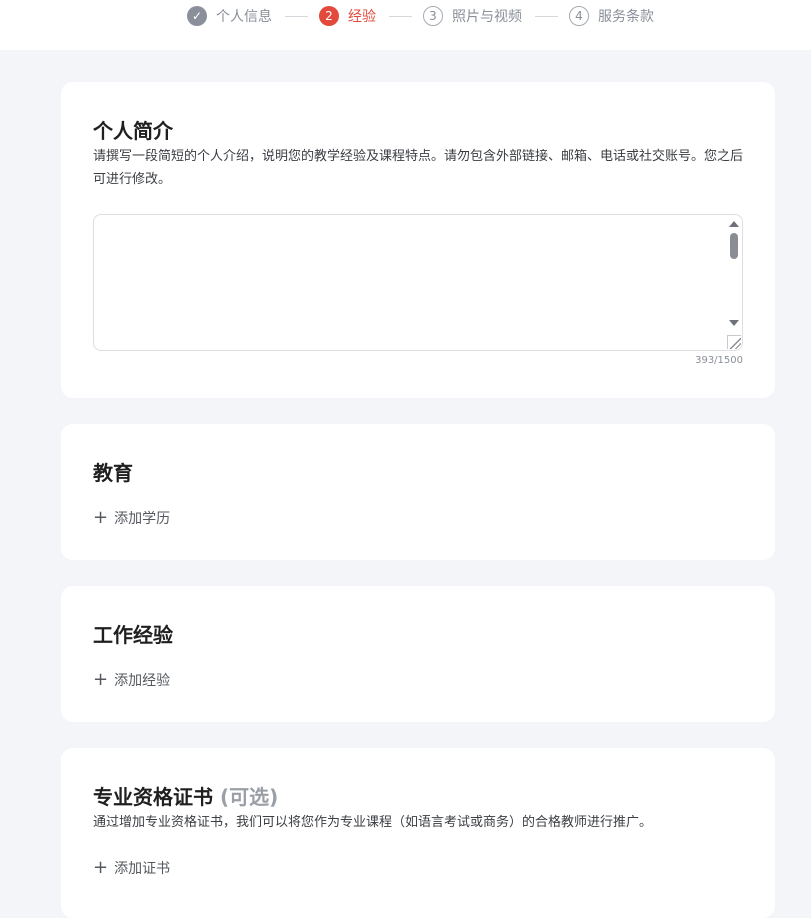  I want to click on step-number-badge: 3, so click(433, 16).